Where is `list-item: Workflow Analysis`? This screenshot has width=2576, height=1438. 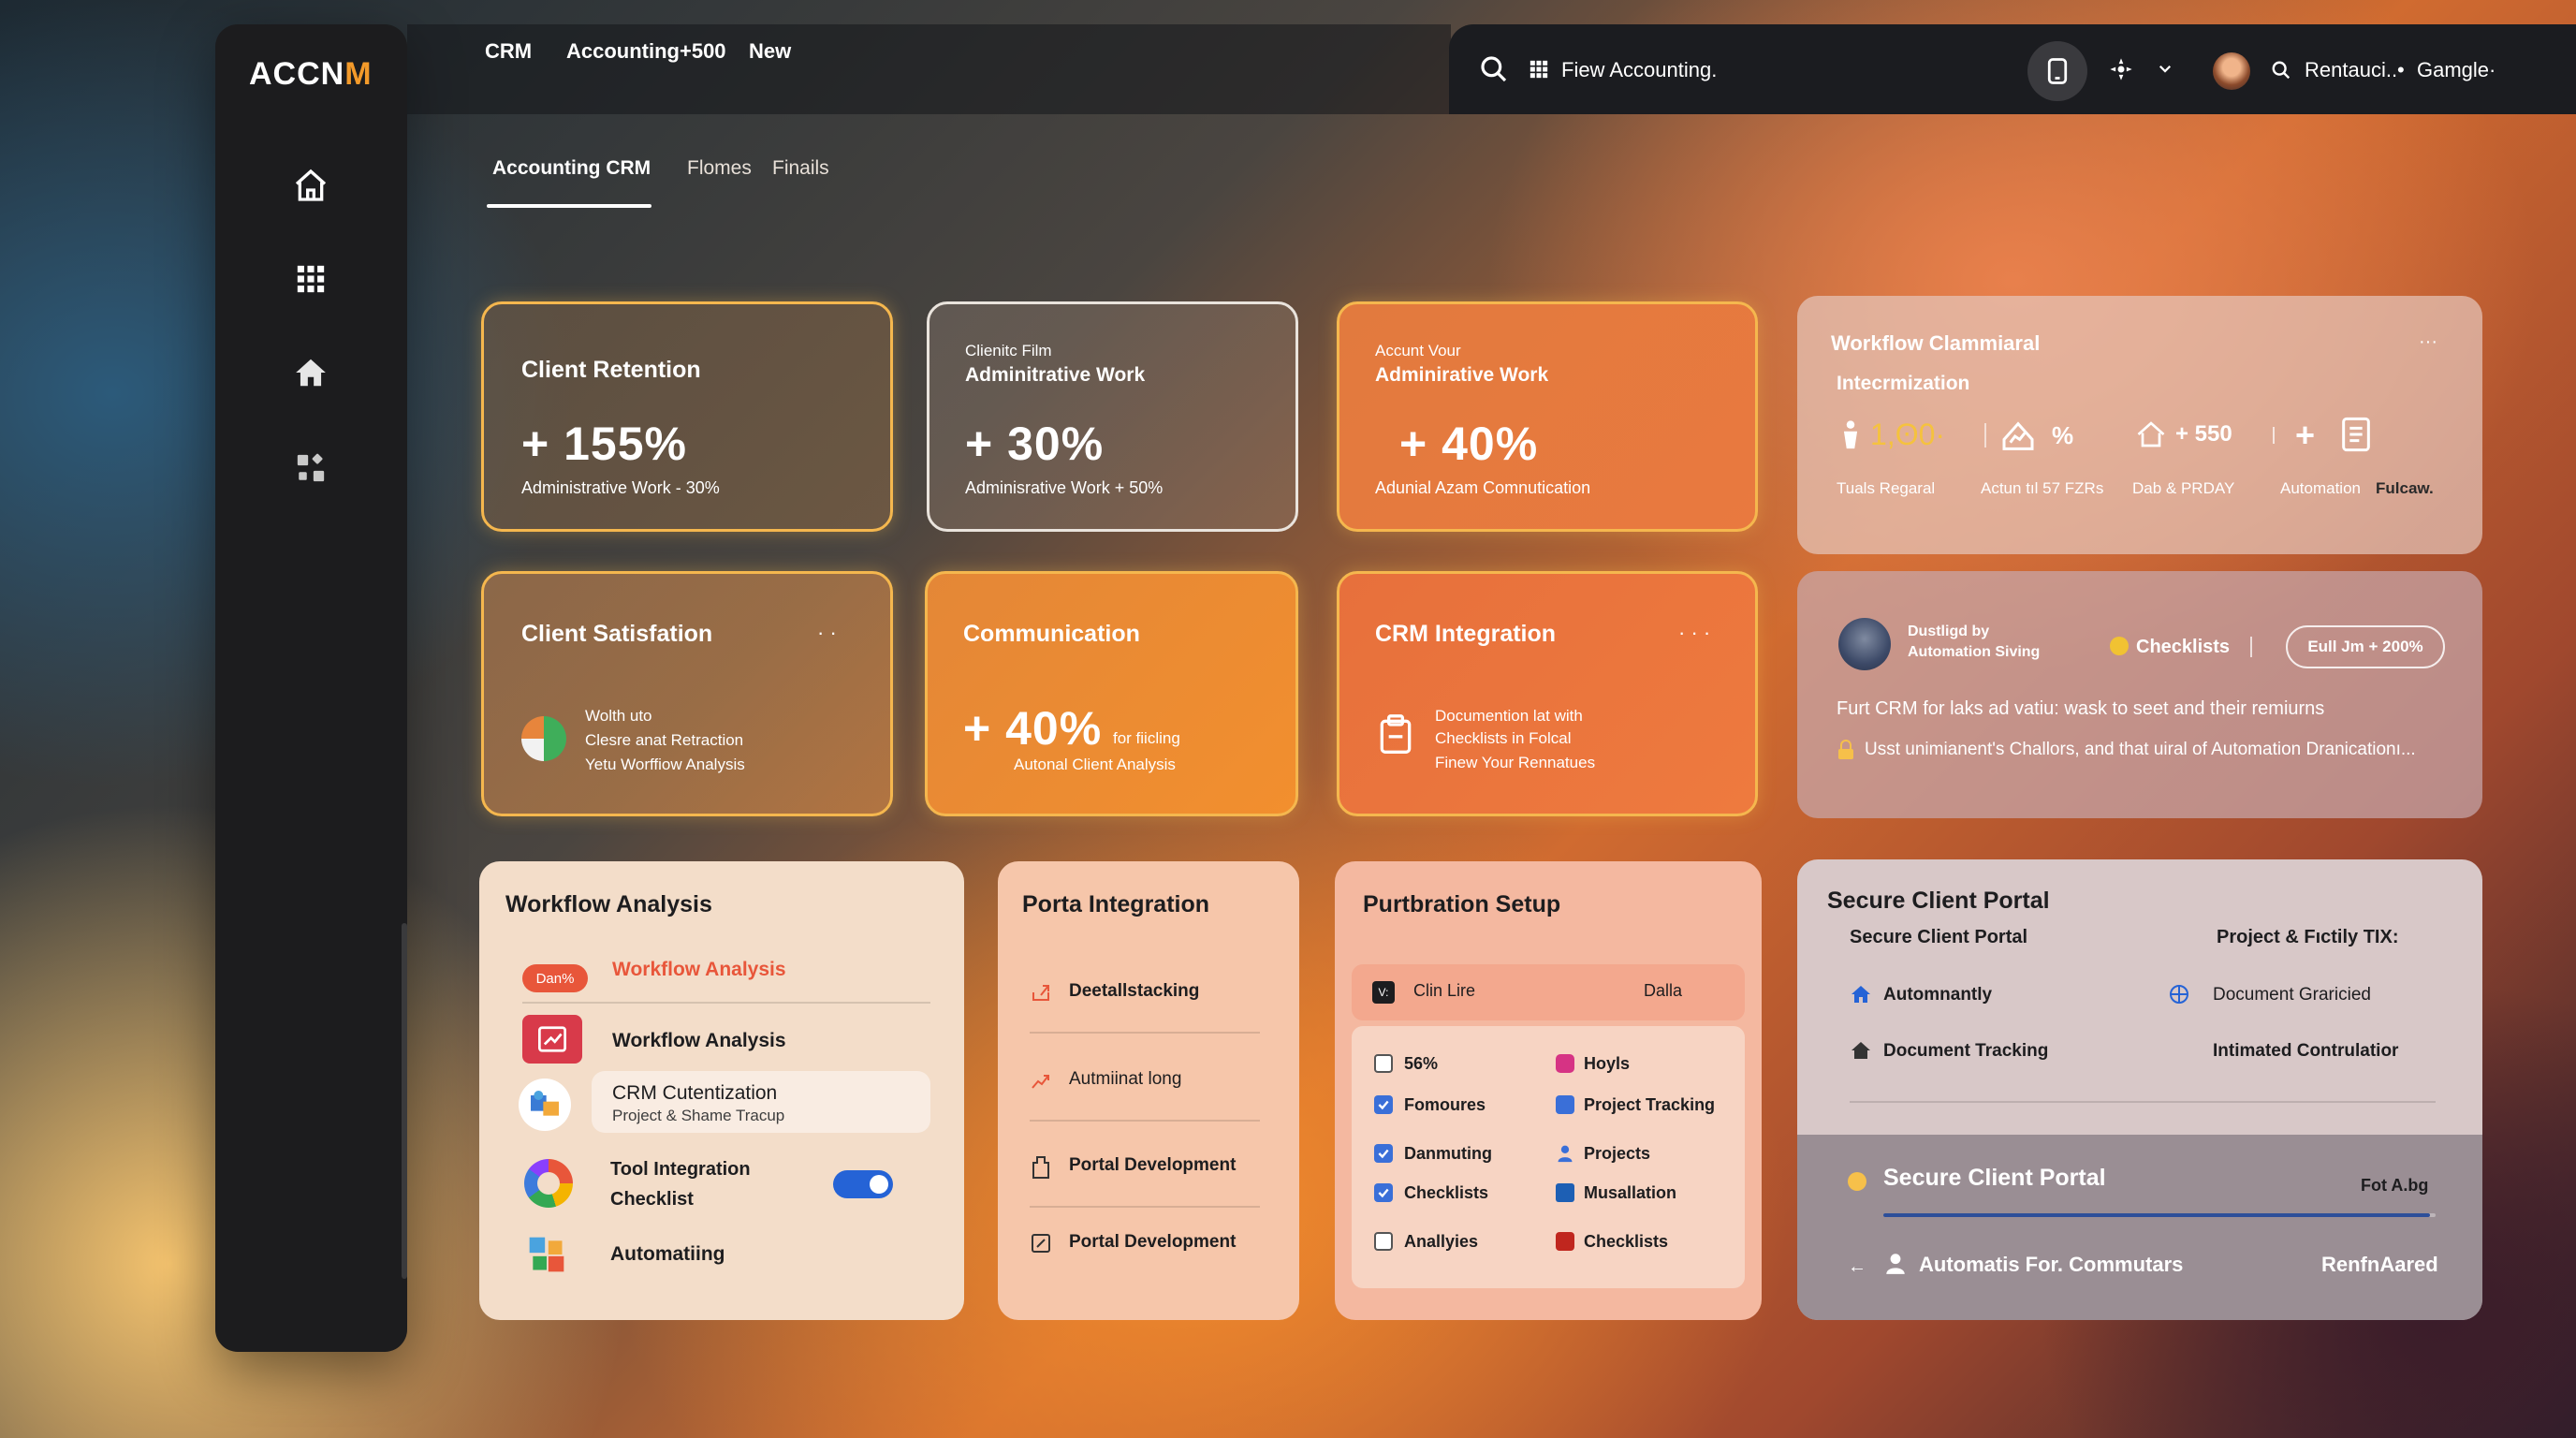 list-item: Workflow Analysis is located at coordinates (699, 1041).